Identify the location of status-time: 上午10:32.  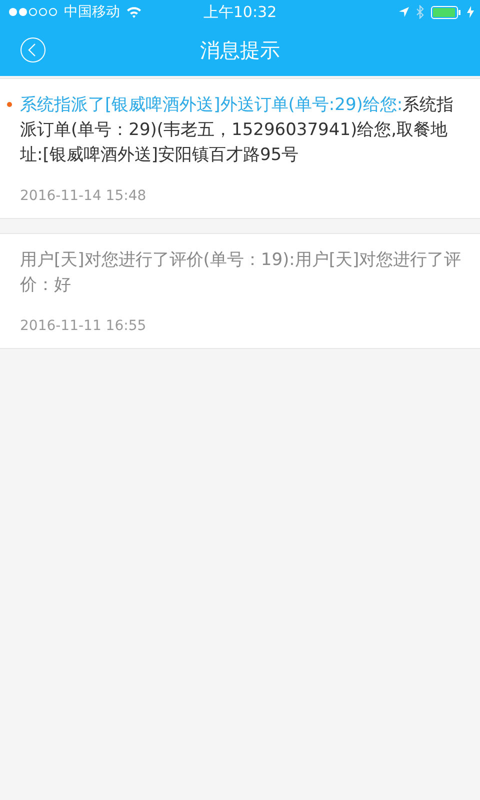
(240, 12).